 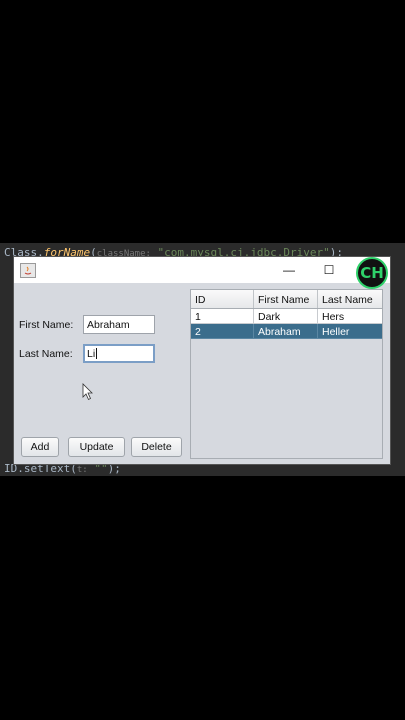 What do you see at coordinates (108, 325) in the screenshot?
I see `first-name-value: Abraham` at bounding box center [108, 325].